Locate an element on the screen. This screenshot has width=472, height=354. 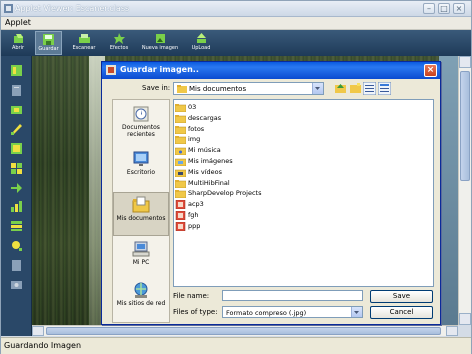
save-button: Guardar is located at coordinates (48, 43).